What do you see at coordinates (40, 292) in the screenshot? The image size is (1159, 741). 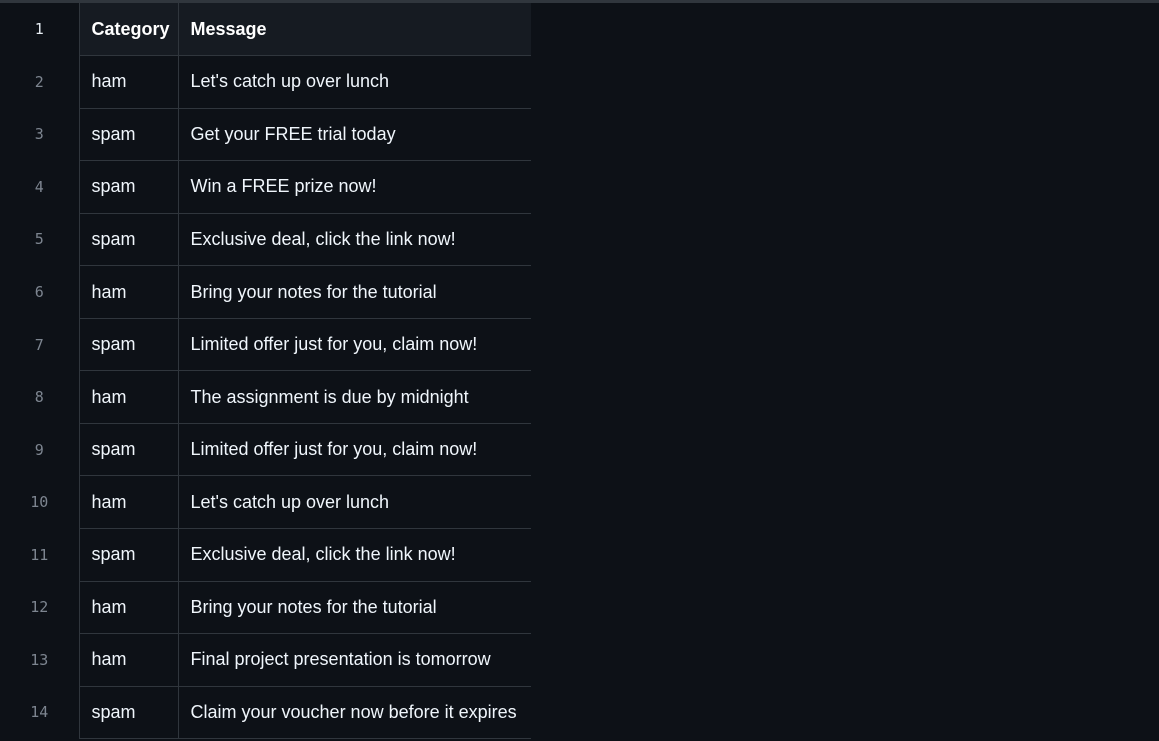 I see `line-number: 6` at bounding box center [40, 292].